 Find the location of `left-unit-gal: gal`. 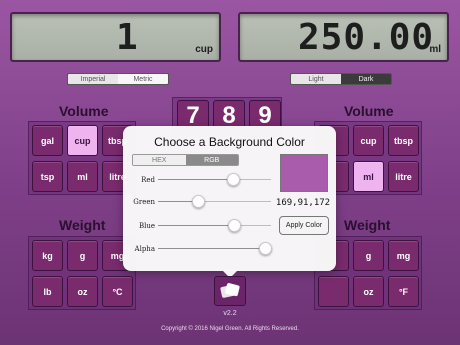

left-unit-gal: gal is located at coordinates (47, 140).